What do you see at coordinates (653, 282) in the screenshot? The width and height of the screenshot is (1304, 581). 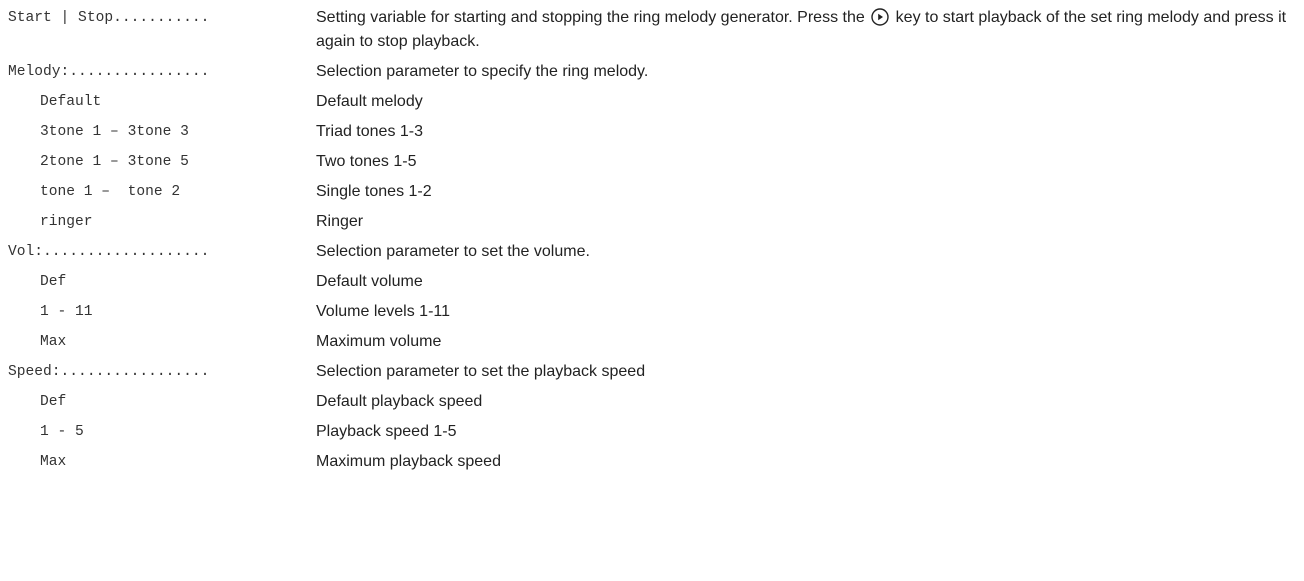 I see `option-row: Def Default volume` at bounding box center [653, 282].